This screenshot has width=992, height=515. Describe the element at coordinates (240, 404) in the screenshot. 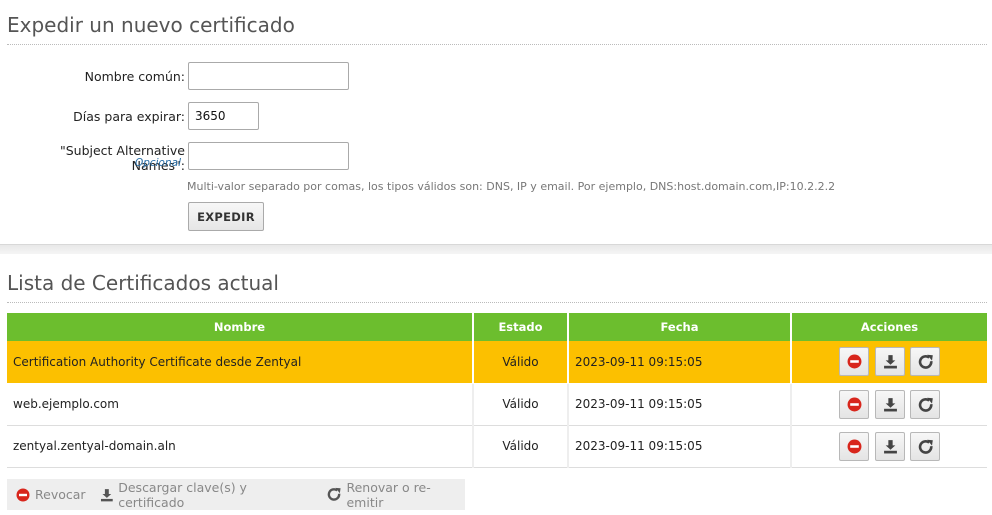

I see `cert-name: web.ejemplo.com` at that location.